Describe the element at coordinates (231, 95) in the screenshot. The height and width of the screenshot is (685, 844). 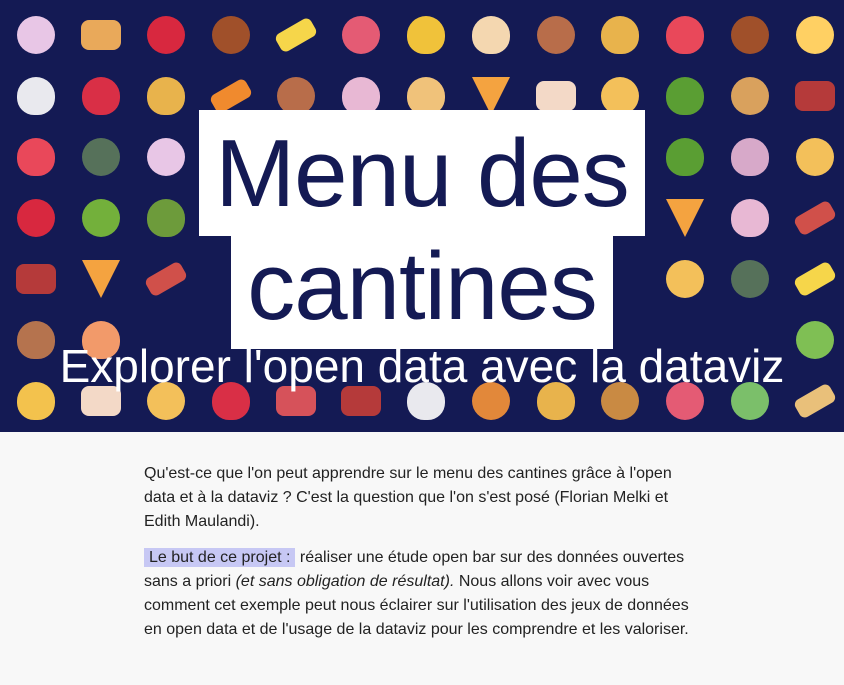
I see `carrot-icon` at that location.